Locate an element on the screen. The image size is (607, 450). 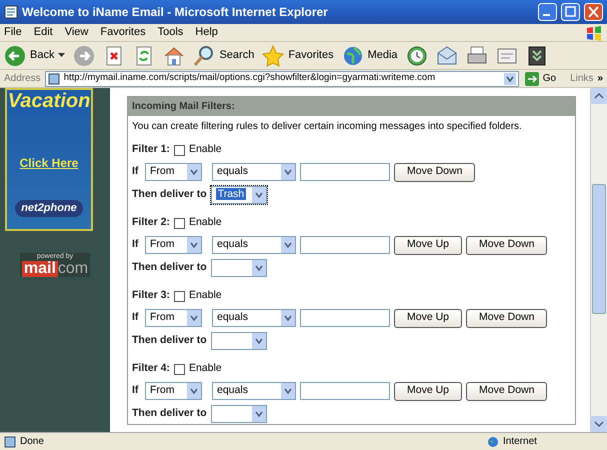
house-icon is located at coordinates (174, 55).